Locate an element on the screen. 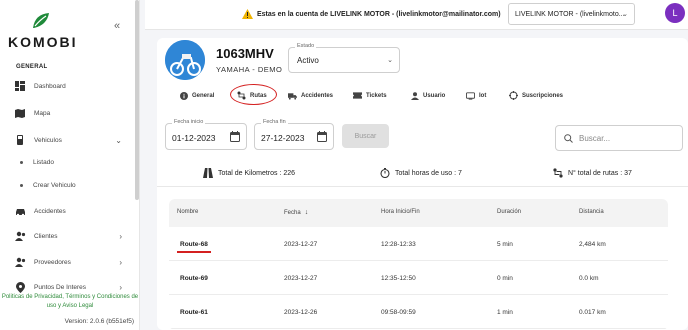  sidebar-item-label: Dashboard is located at coordinates (50, 86).